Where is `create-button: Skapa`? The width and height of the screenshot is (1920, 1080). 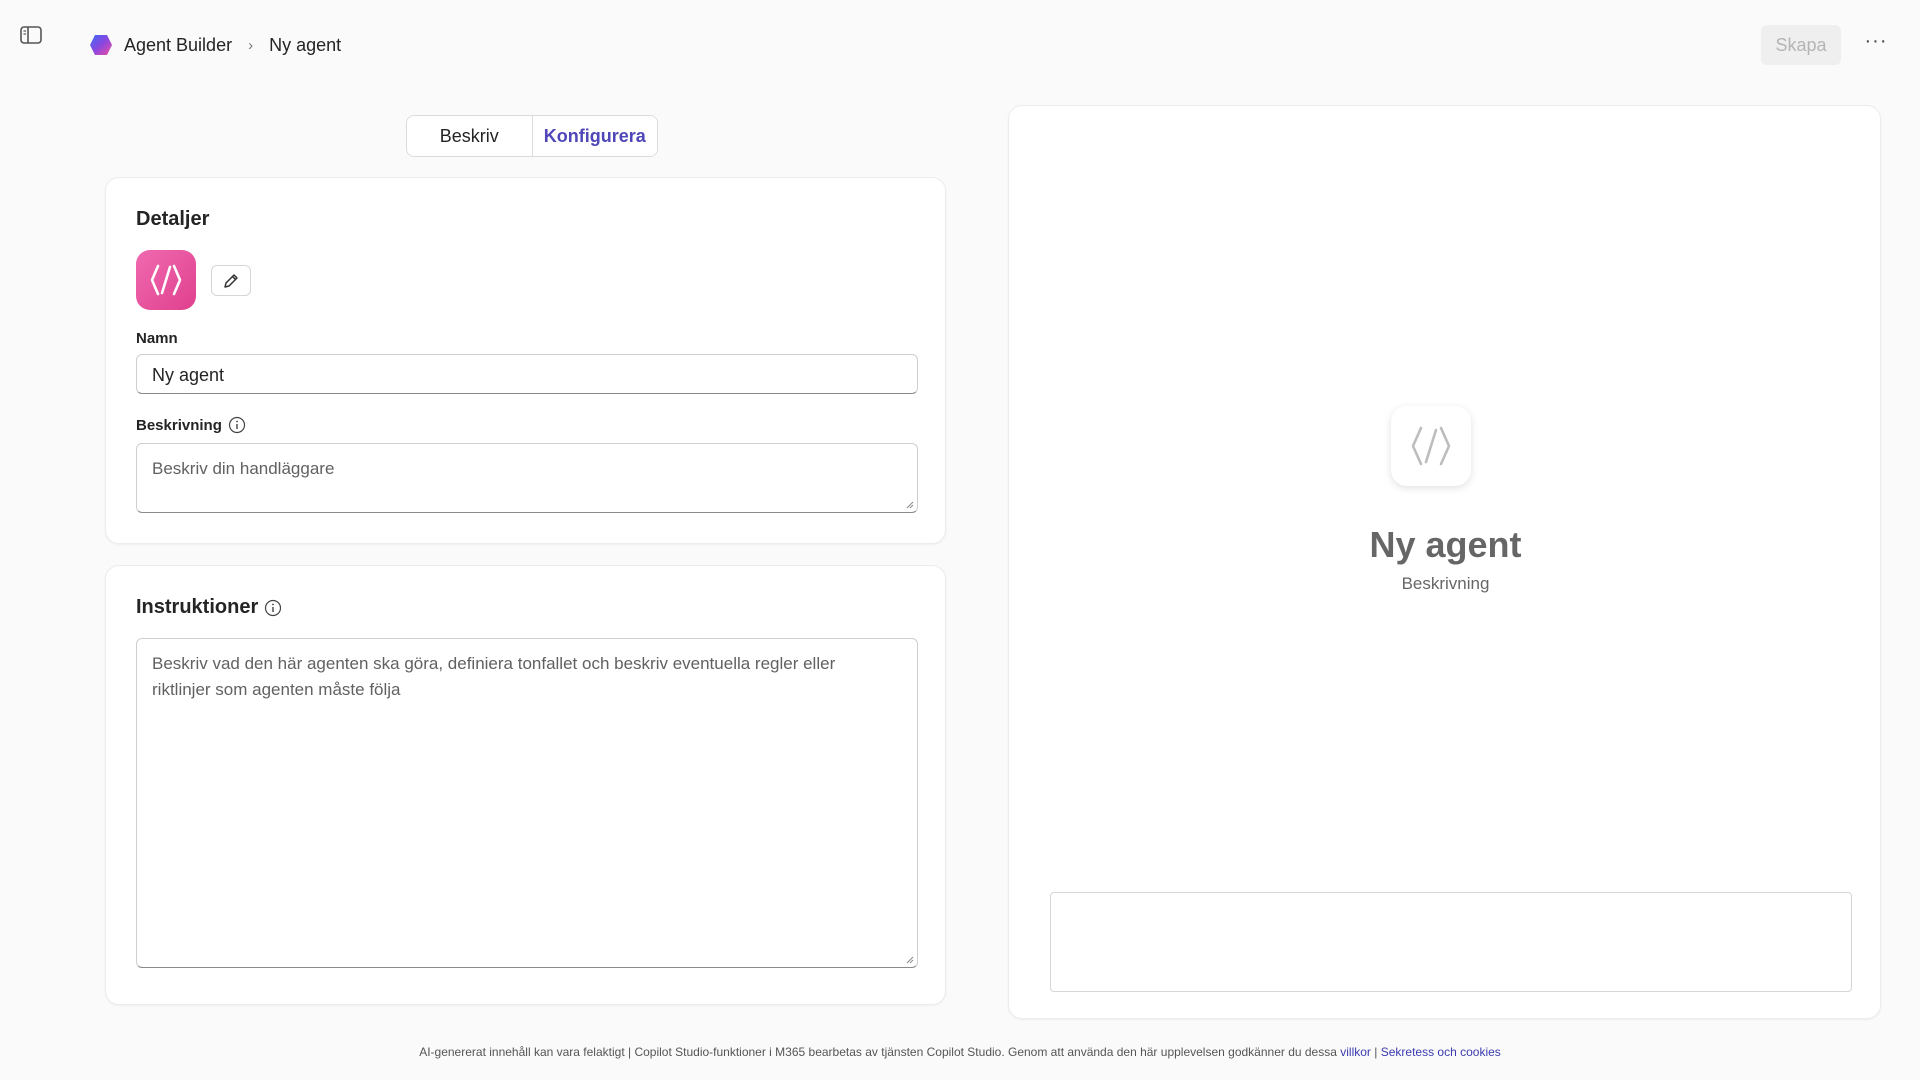
create-button: Skapa is located at coordinates (1801, 45).